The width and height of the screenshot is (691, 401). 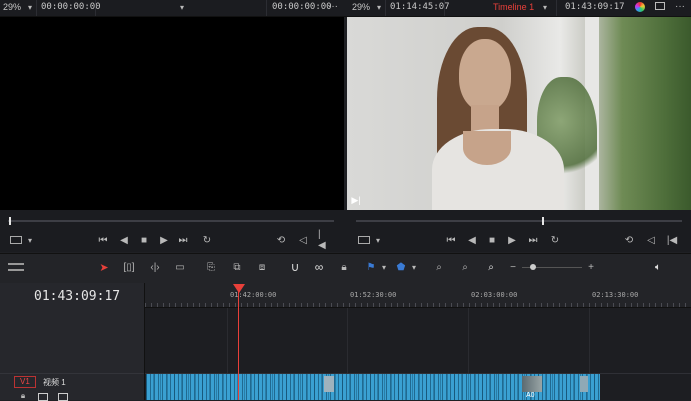 I want to click on blade-icon: ▭, so click(x=180, y=267).